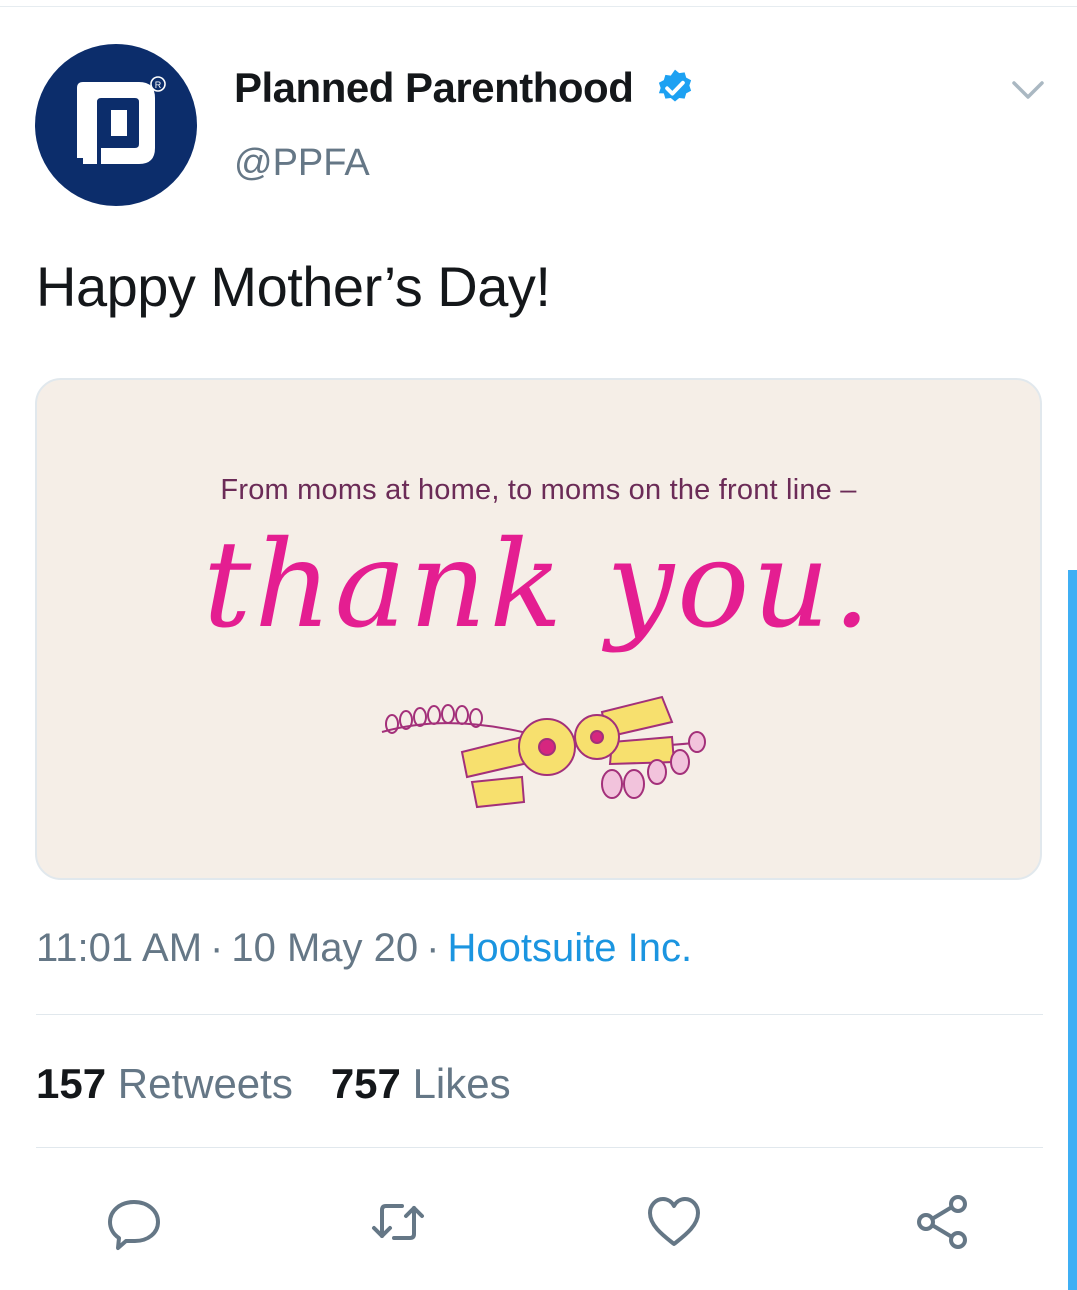  I want to click on tweet-text: Happy Mother’s Day!, so click(293, 286).